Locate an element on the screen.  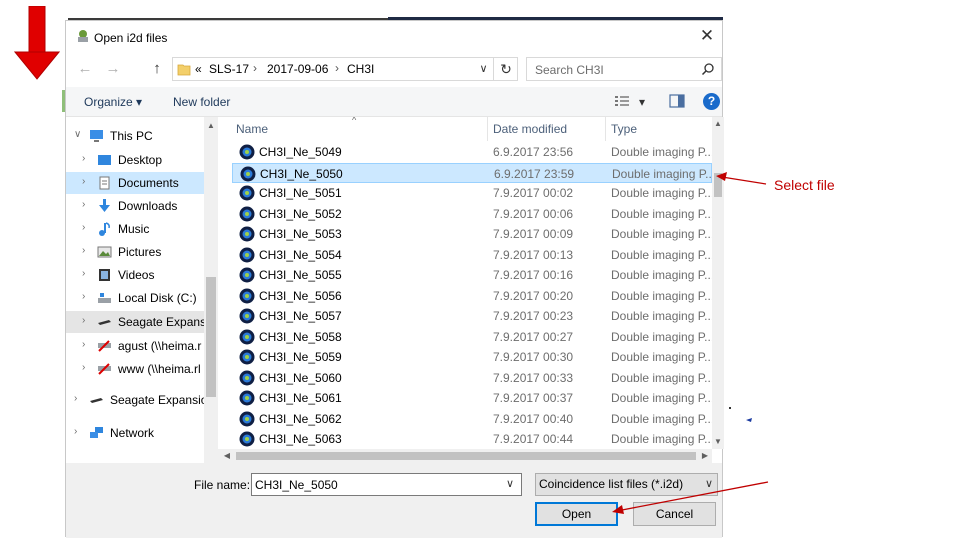
sidebar-item-downloads: › Downloads is located at coordinates (135, 206).